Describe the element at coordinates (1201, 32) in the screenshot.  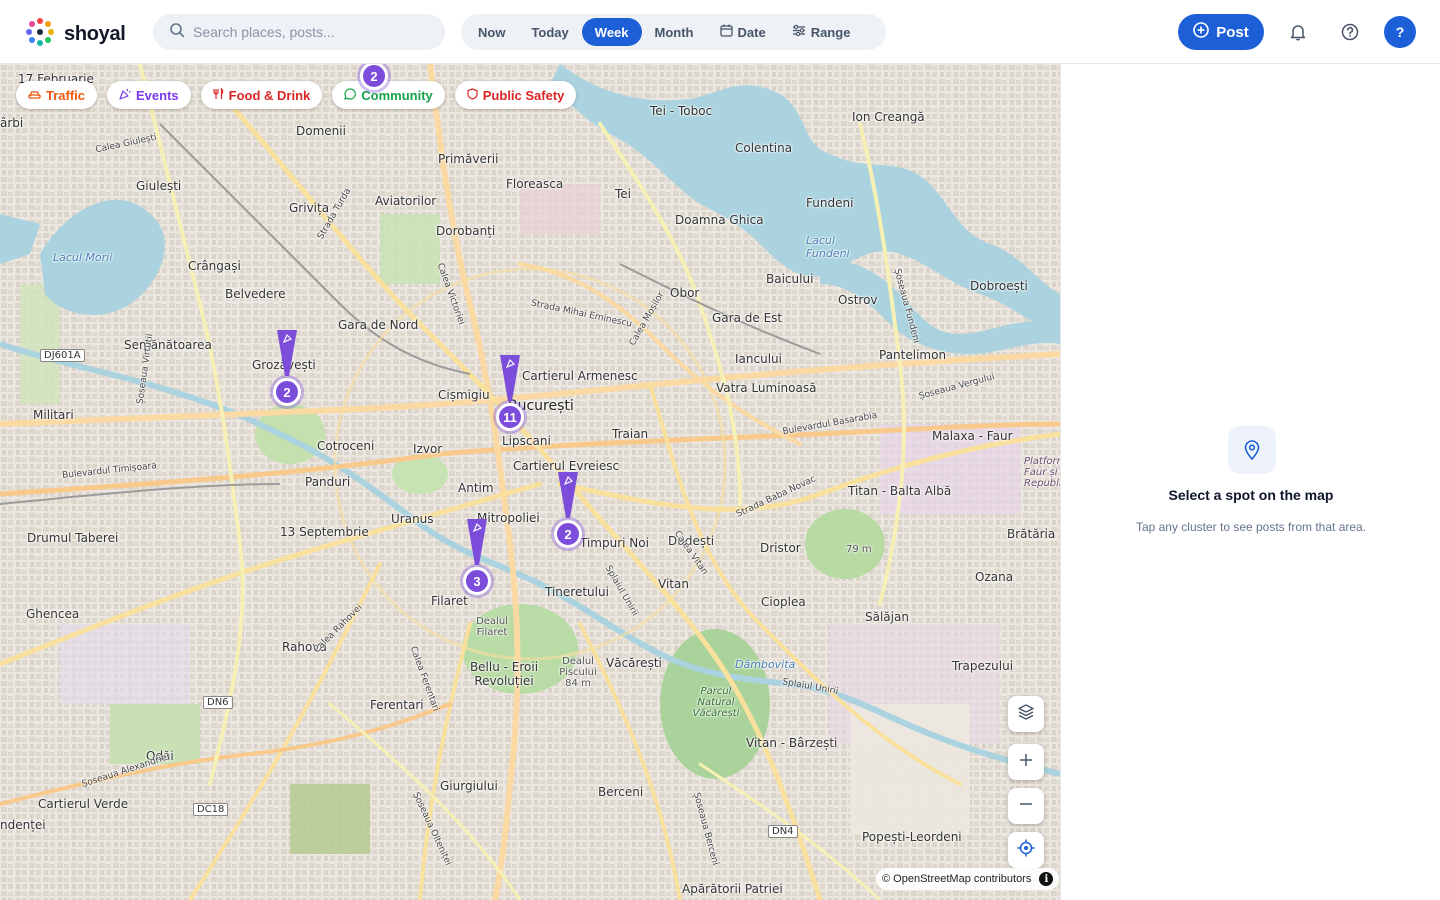
I see `plus-circle-icon` at that location.